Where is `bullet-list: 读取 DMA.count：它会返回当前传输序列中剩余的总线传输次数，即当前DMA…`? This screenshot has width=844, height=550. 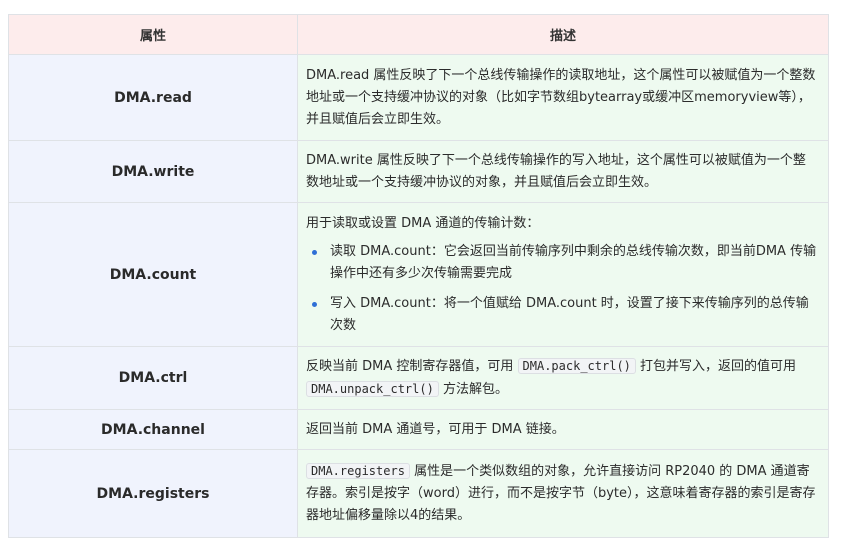 bullet-list: 读取 DMA.count：它会返回当前传输序列中剩余的总线传输次数，即当前DMA… is located at coordinates (562, 289).